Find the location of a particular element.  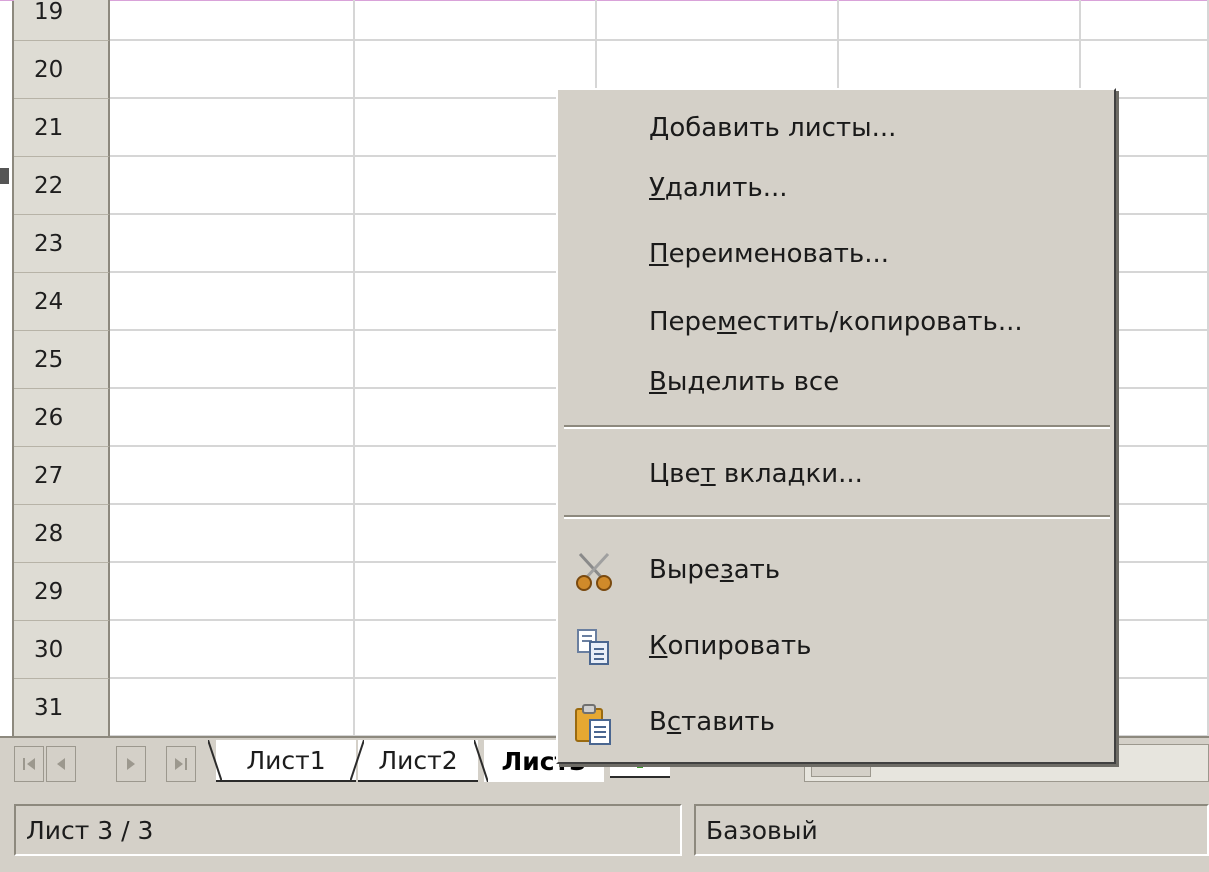

menu-item-cut: Вырезать is located at coordinates (836, 570).